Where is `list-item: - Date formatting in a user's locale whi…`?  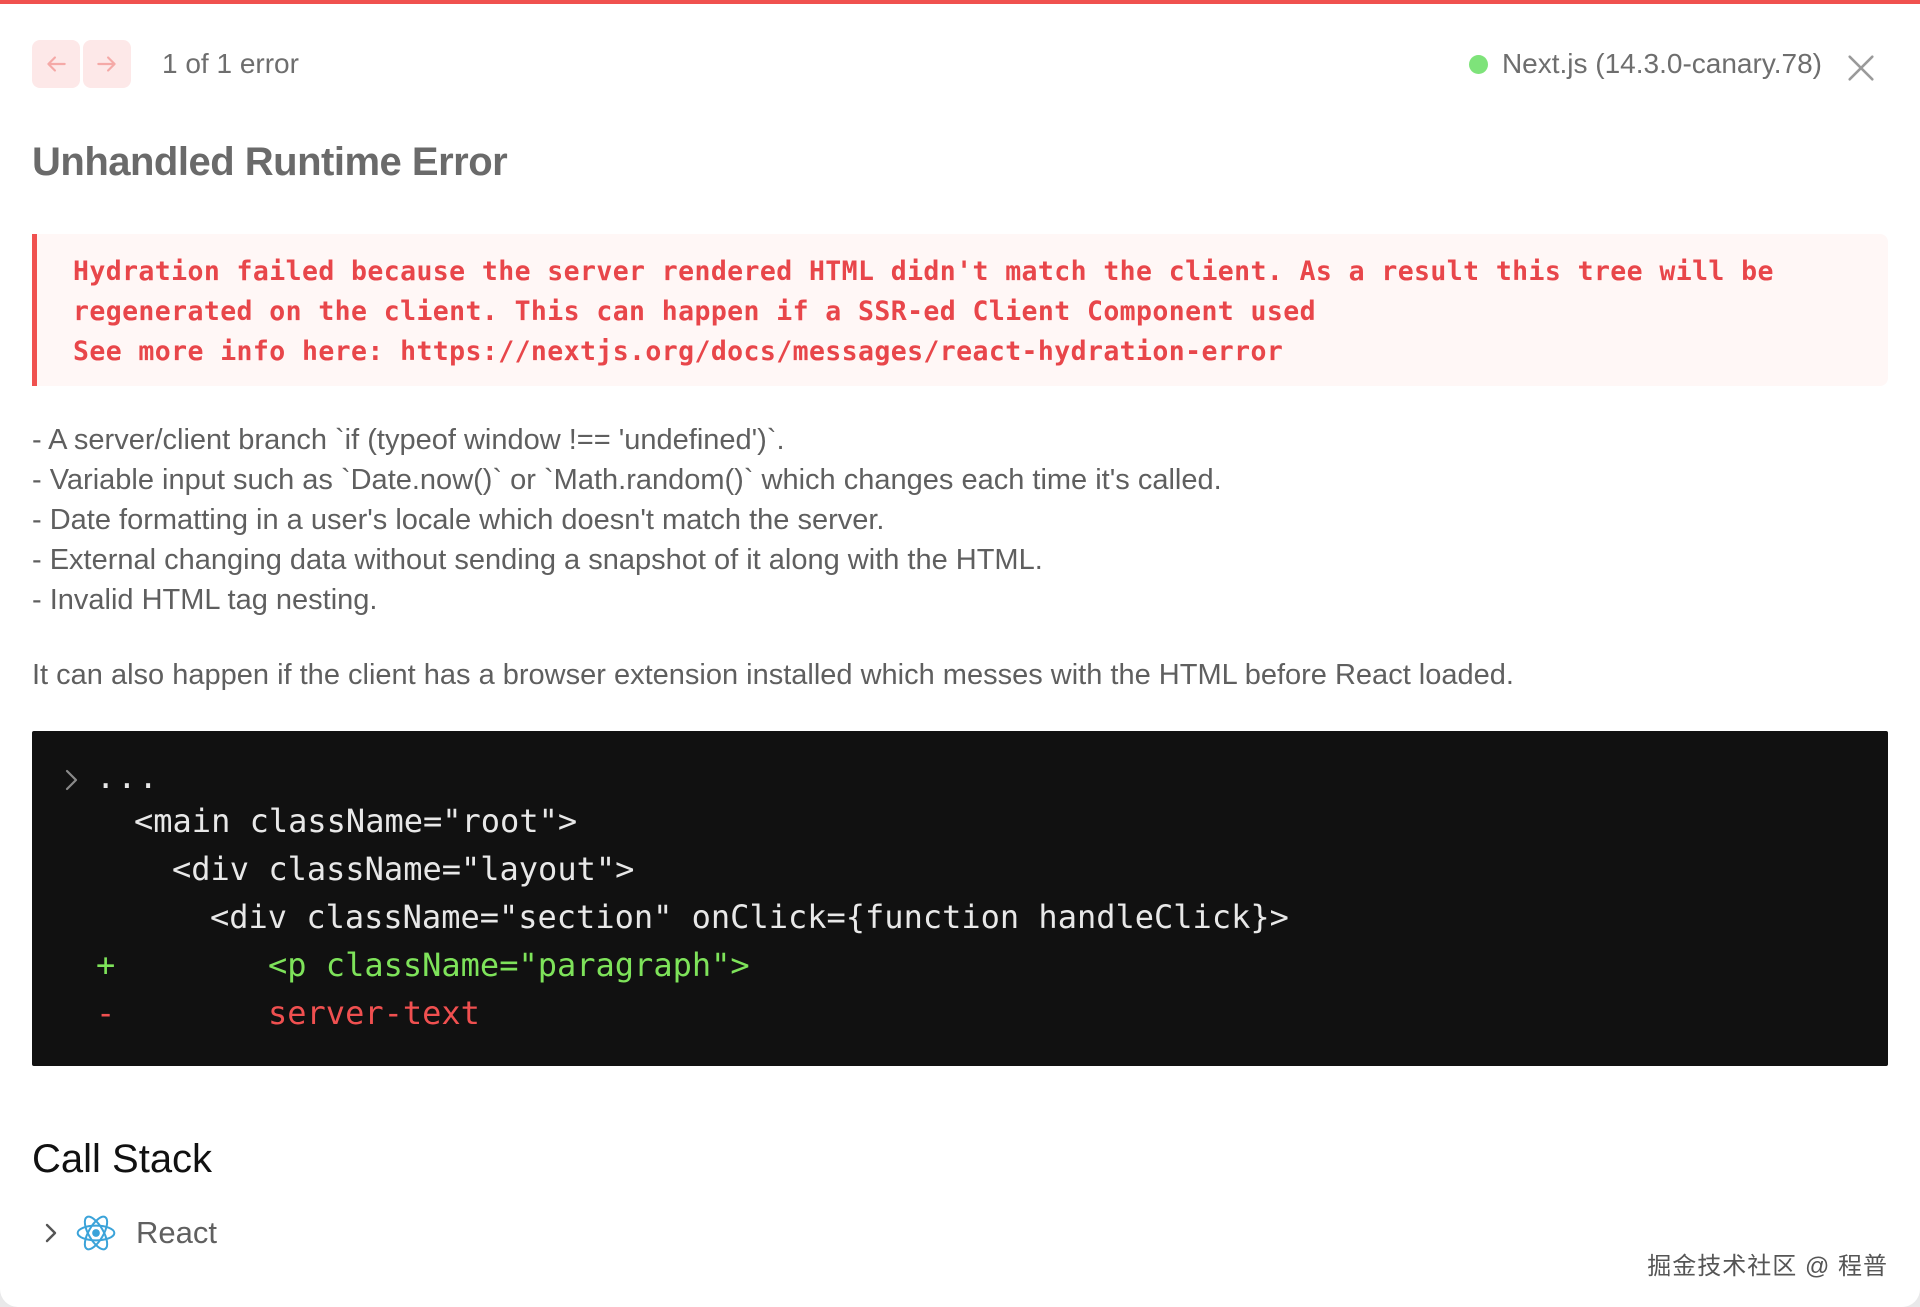
list-item: - Date formatting in a user's locale whi… is located at coordinates (458, 520).